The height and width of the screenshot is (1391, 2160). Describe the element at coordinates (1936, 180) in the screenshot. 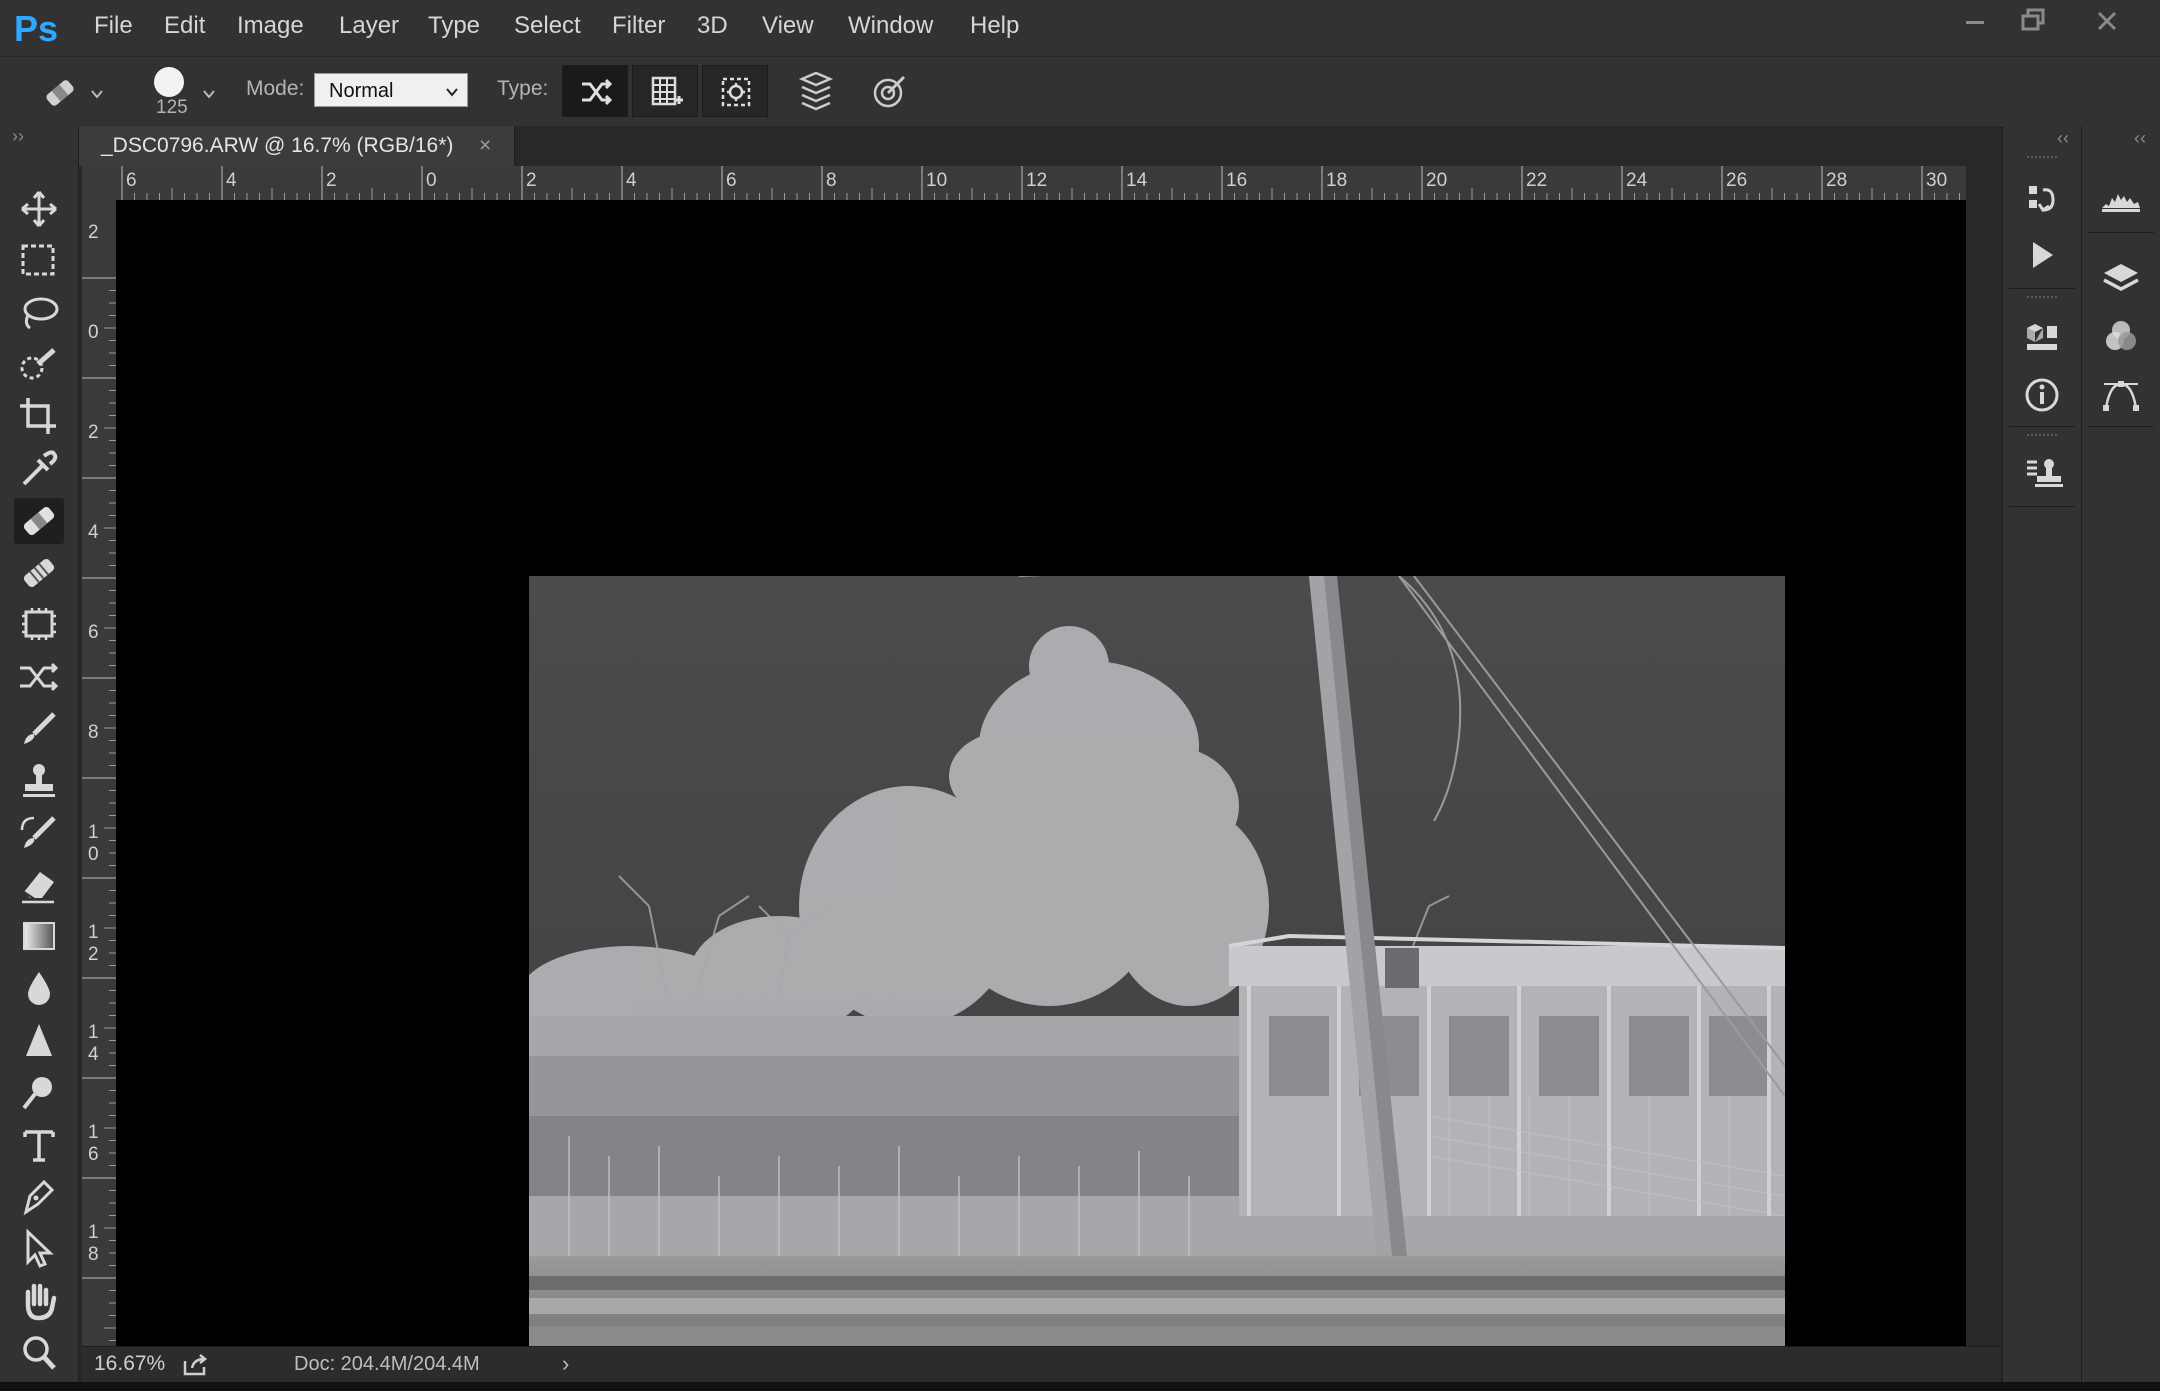

I see `ruler-label: 30` at that location.